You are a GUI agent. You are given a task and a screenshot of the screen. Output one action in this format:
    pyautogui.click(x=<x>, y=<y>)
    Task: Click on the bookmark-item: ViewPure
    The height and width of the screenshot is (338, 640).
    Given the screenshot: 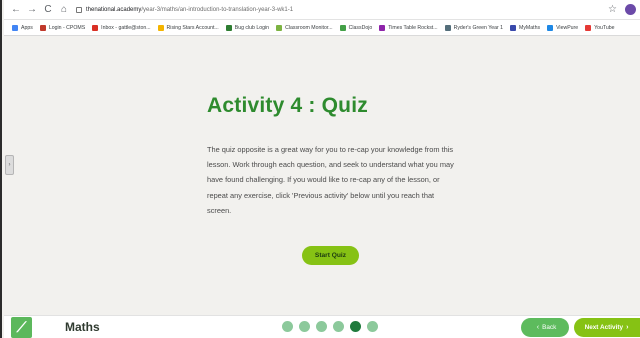 What is the action you would take?
    pyautogui.click(x=562, y=27)
    